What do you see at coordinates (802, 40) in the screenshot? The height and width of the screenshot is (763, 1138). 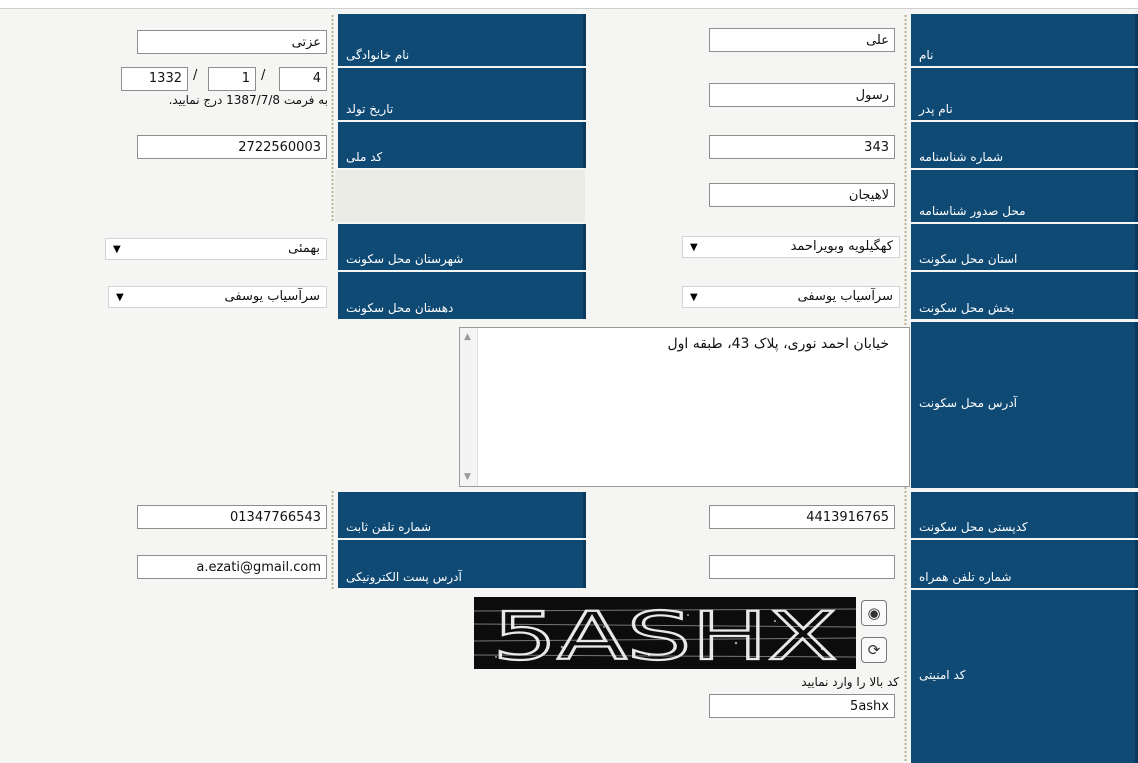 I see `first-name-input: علی` at bounding box center [802, 40].